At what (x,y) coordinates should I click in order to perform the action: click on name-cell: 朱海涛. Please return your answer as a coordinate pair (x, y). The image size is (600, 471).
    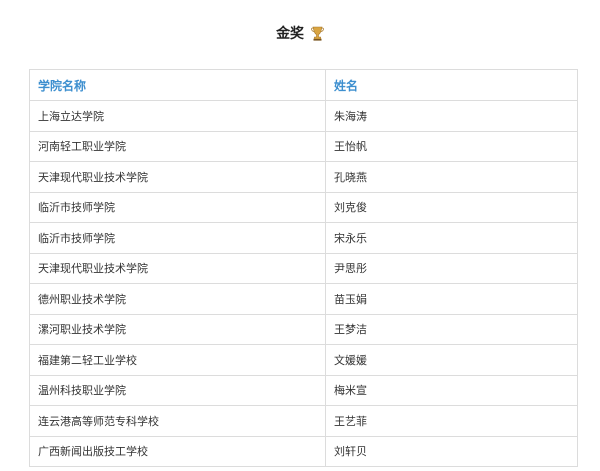
    Looking at the image, I should click on (451, 116).